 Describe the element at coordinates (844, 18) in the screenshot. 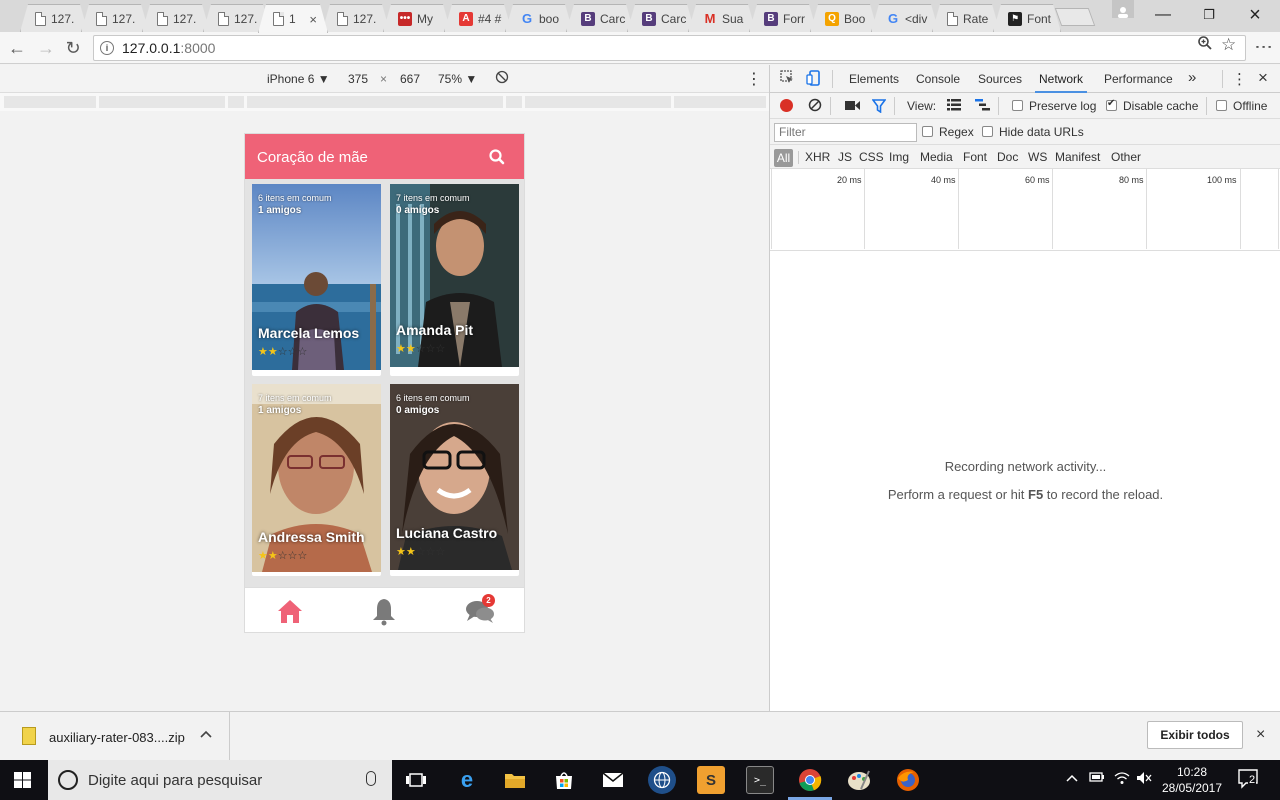

I see `browser-tab: Q Boo` at that location.